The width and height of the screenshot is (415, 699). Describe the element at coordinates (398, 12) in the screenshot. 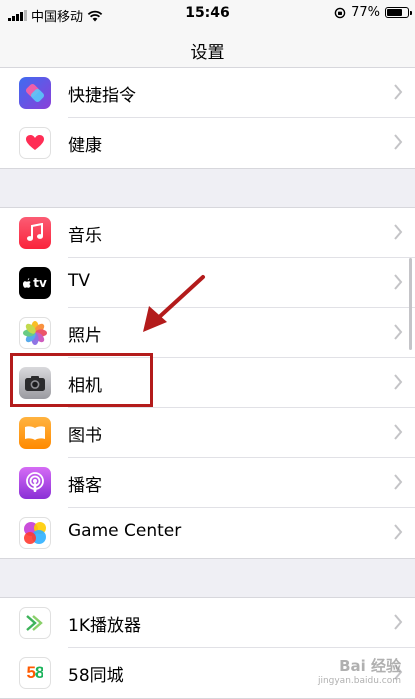

I see `battery-icon` at that location.